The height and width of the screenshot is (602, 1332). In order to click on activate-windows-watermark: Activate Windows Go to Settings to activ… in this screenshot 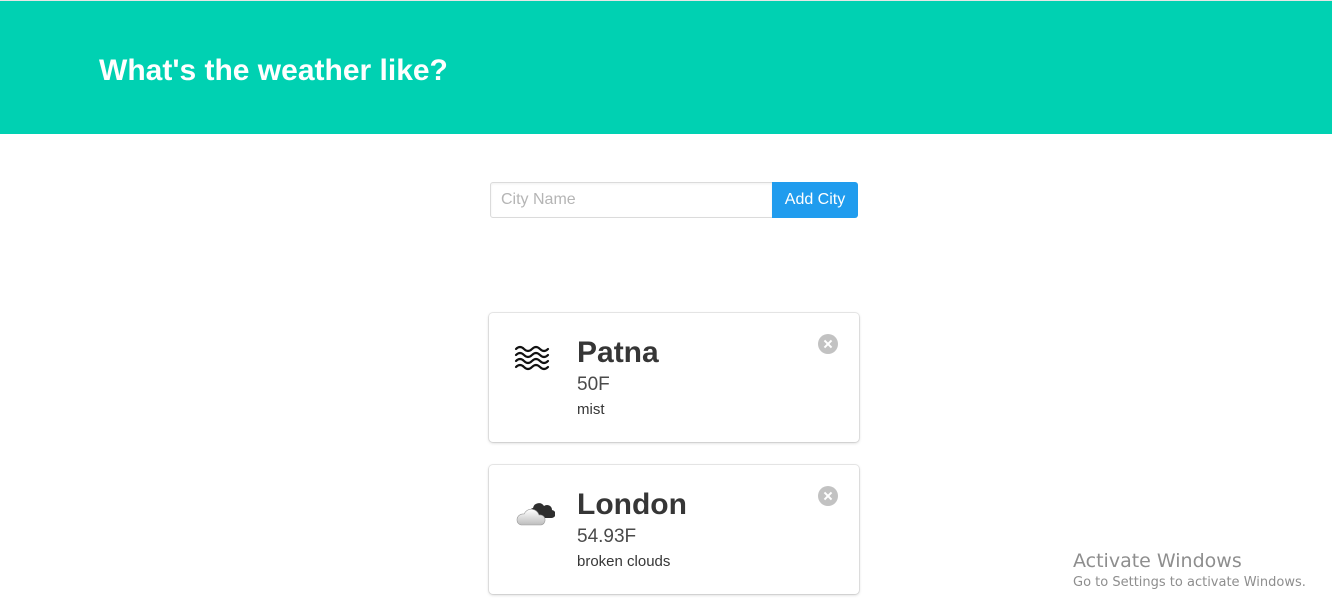, I will do `click(1189, 571)`.